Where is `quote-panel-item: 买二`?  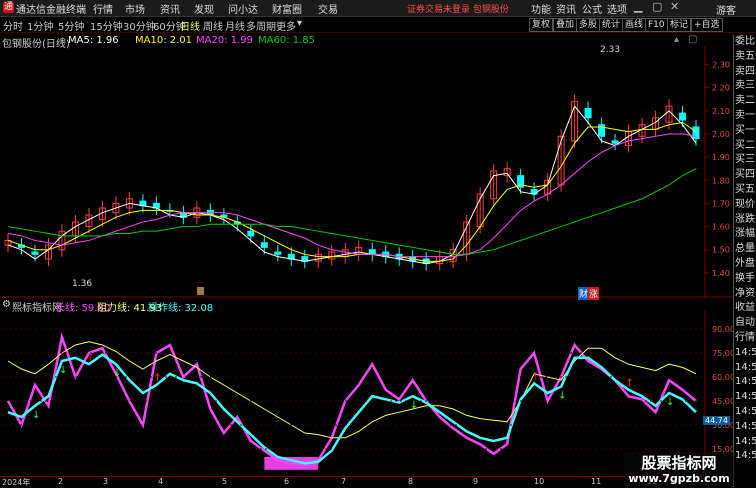 quote-panel-item: 买二 is located at coordinates (745, 146).